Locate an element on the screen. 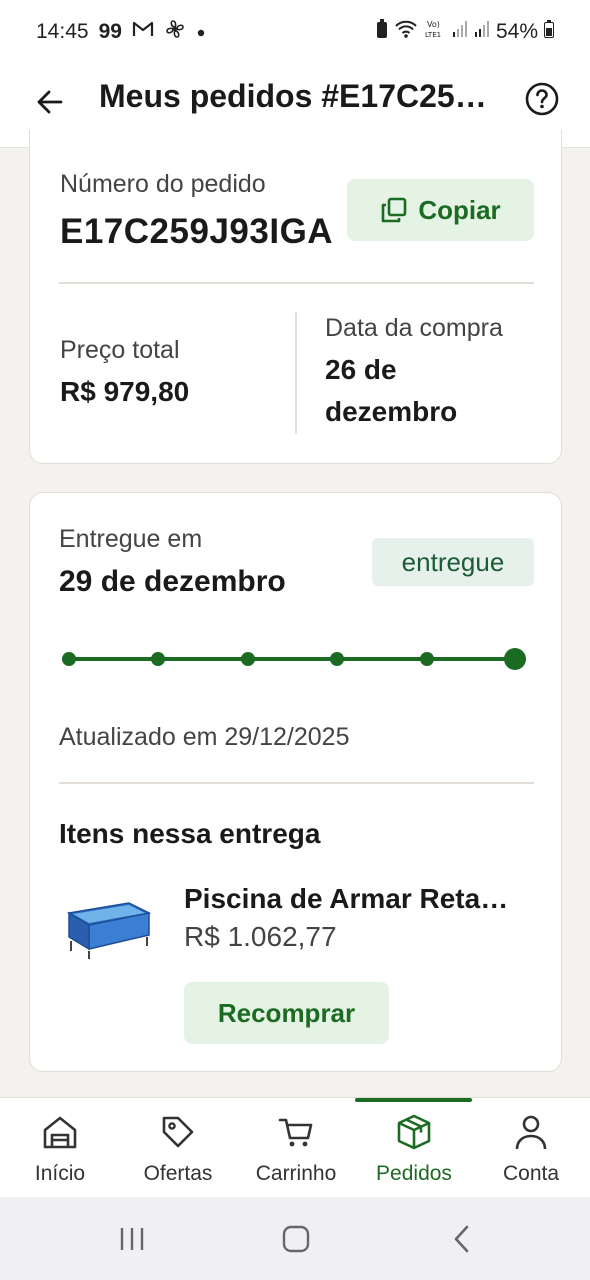 This screenshot has width=590, height=1280. rebuy-button: Recomprar is located at coordinates (286, 1013).